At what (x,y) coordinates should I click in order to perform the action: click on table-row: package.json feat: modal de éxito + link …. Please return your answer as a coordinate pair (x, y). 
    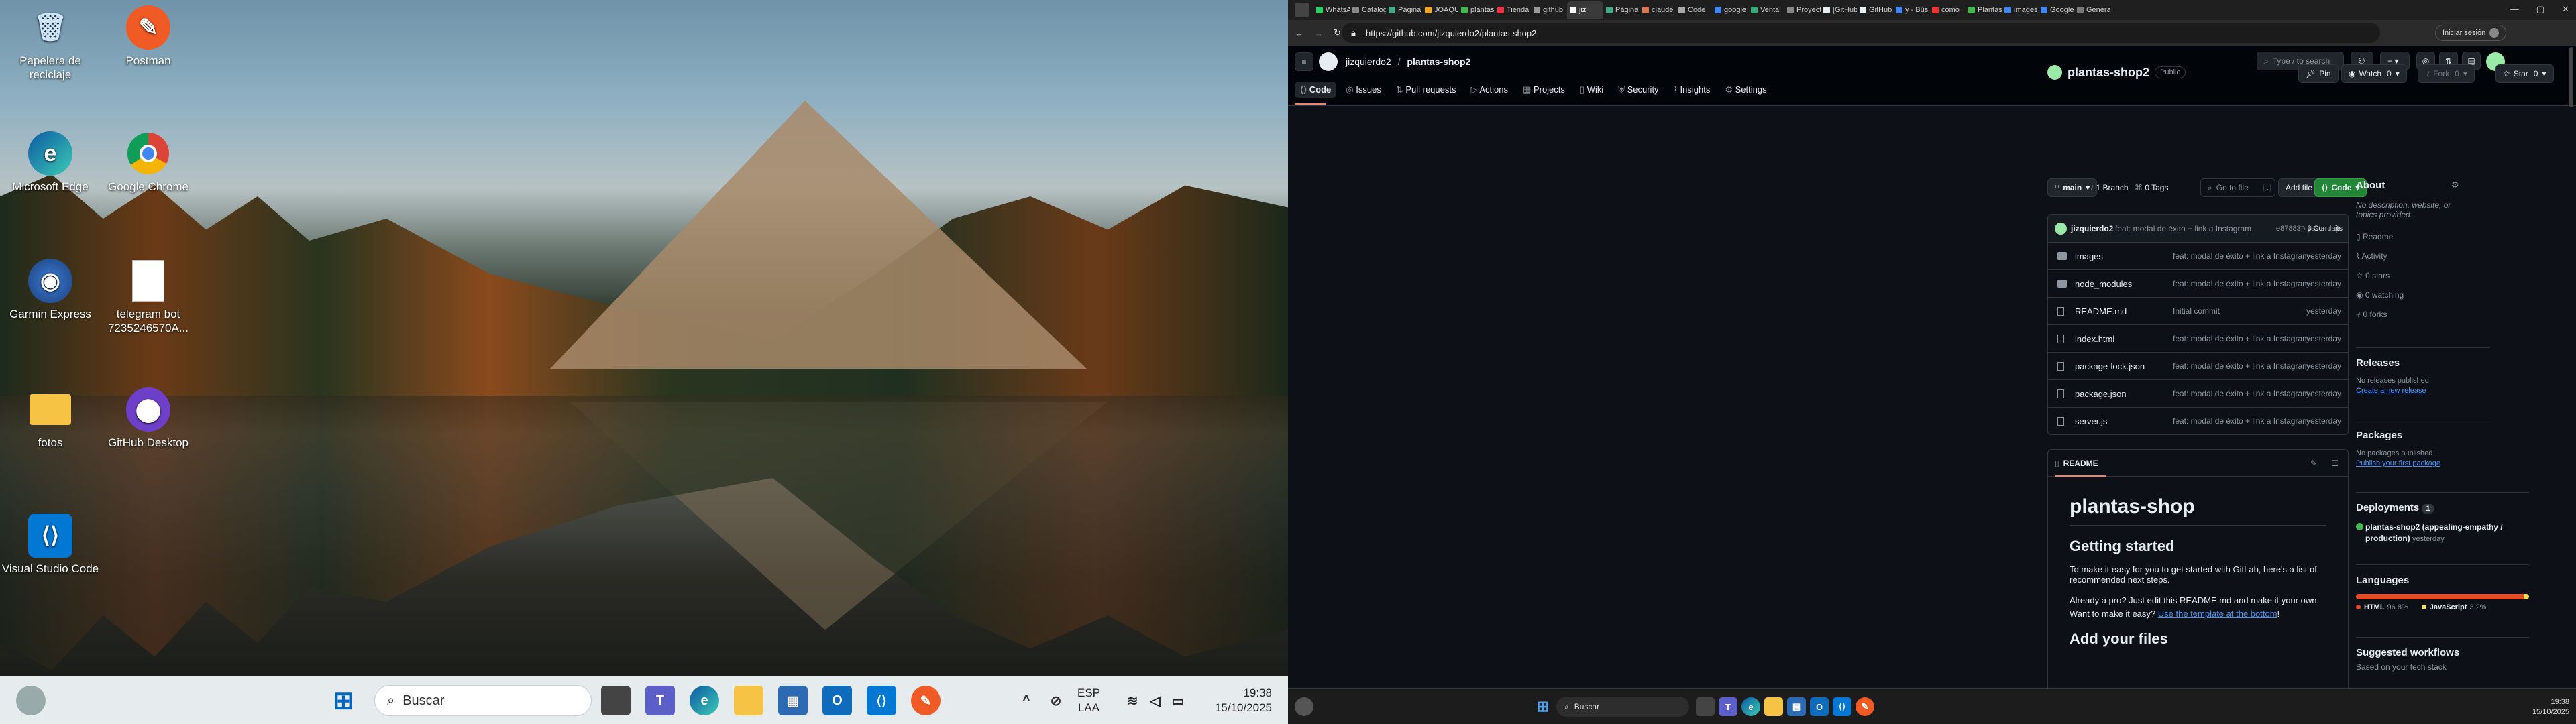
    Looking at the image, I should click on (2198, 393).